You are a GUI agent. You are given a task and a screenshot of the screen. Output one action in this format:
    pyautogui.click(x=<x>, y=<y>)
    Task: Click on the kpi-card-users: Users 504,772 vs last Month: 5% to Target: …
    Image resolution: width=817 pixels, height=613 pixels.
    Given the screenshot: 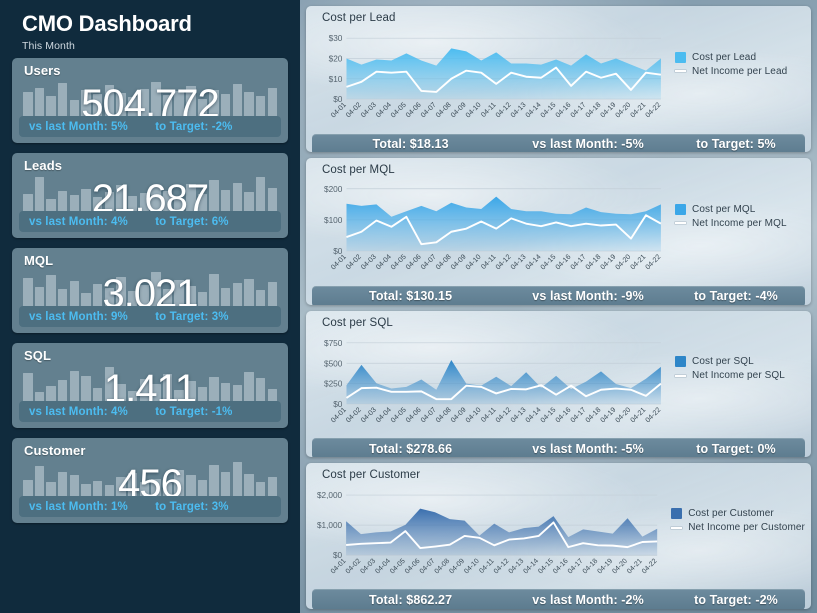 What is the action you would take?
    pyautogui.click(x=150, y=100)
    